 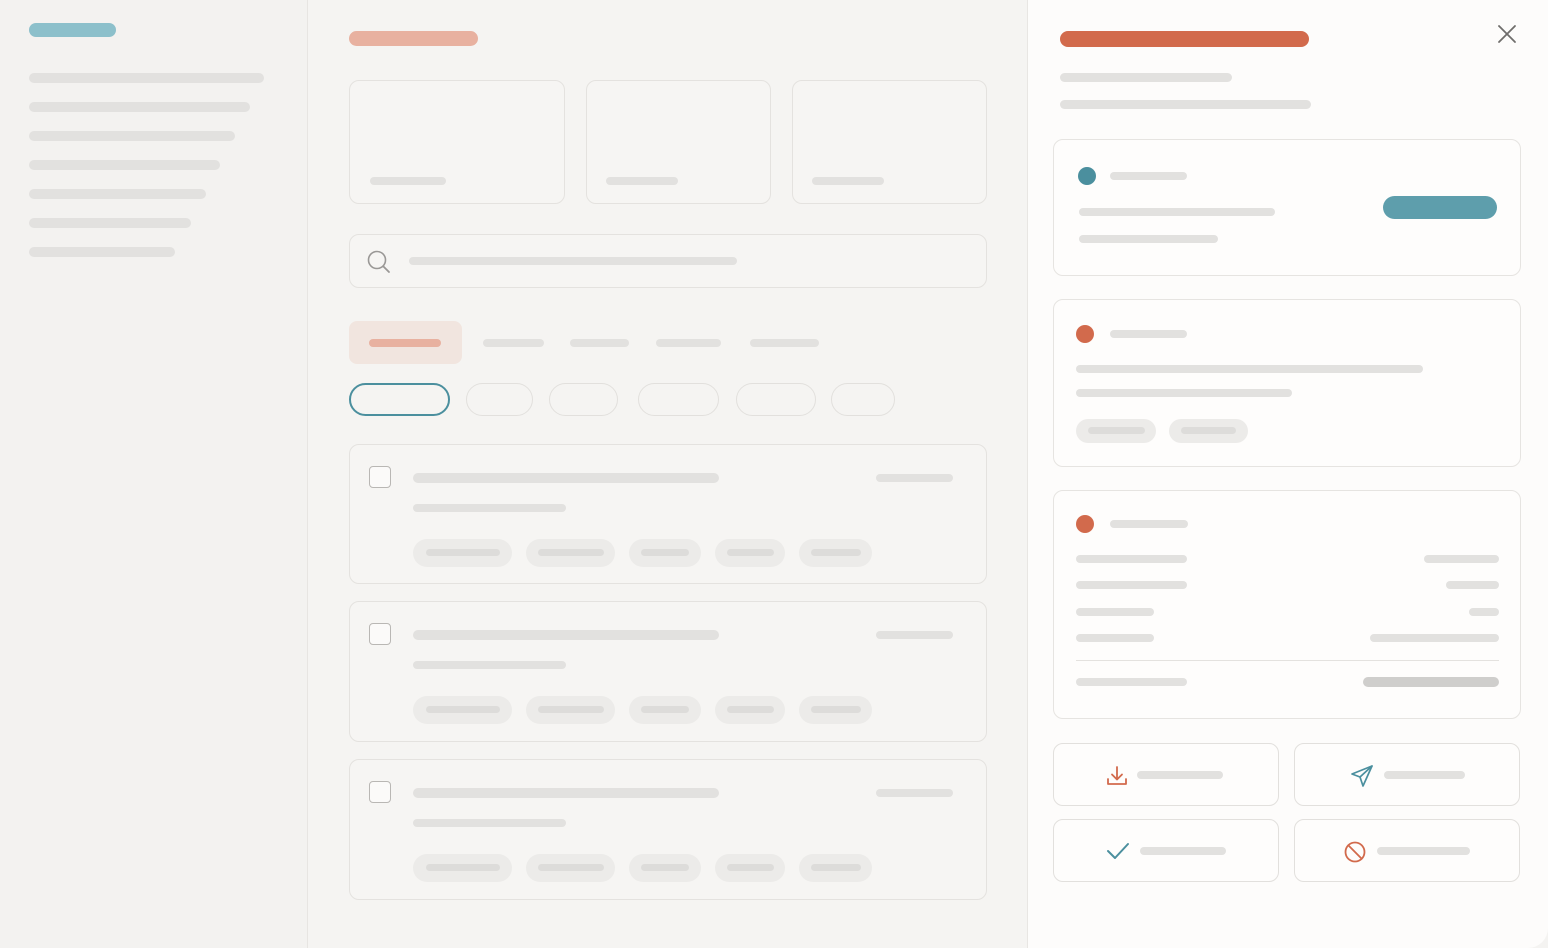 What do you see at coordinates (1131, 682) in the screenshot?
I see `summary-total-label` at bounding box center [1131, 682].